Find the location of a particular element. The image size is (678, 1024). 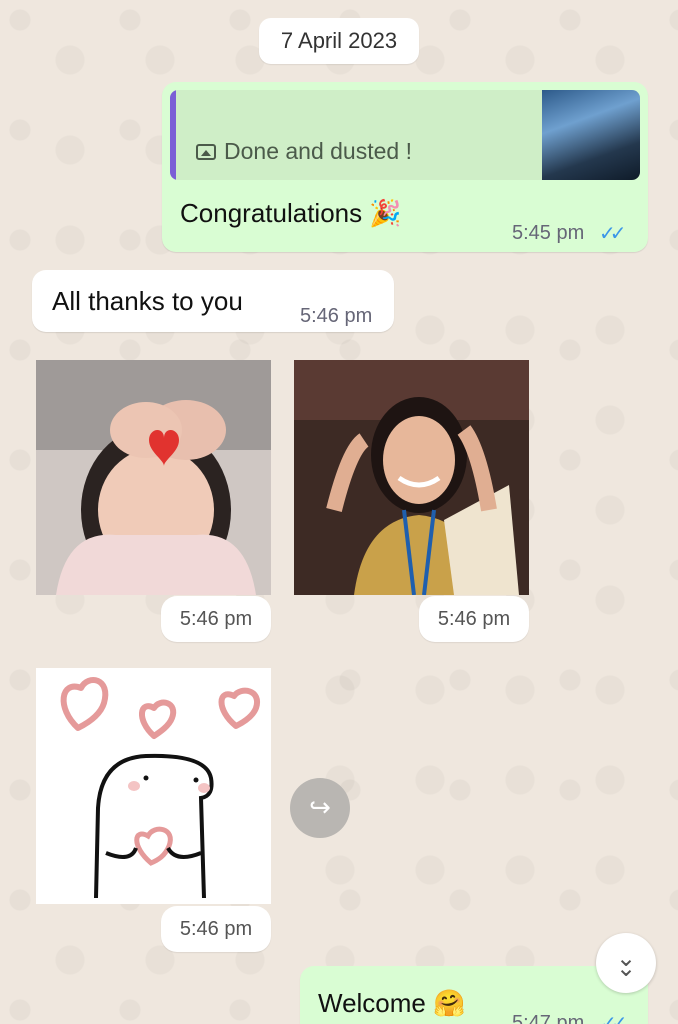

image-message-woman-smiling is located at coordinates (411, 477).